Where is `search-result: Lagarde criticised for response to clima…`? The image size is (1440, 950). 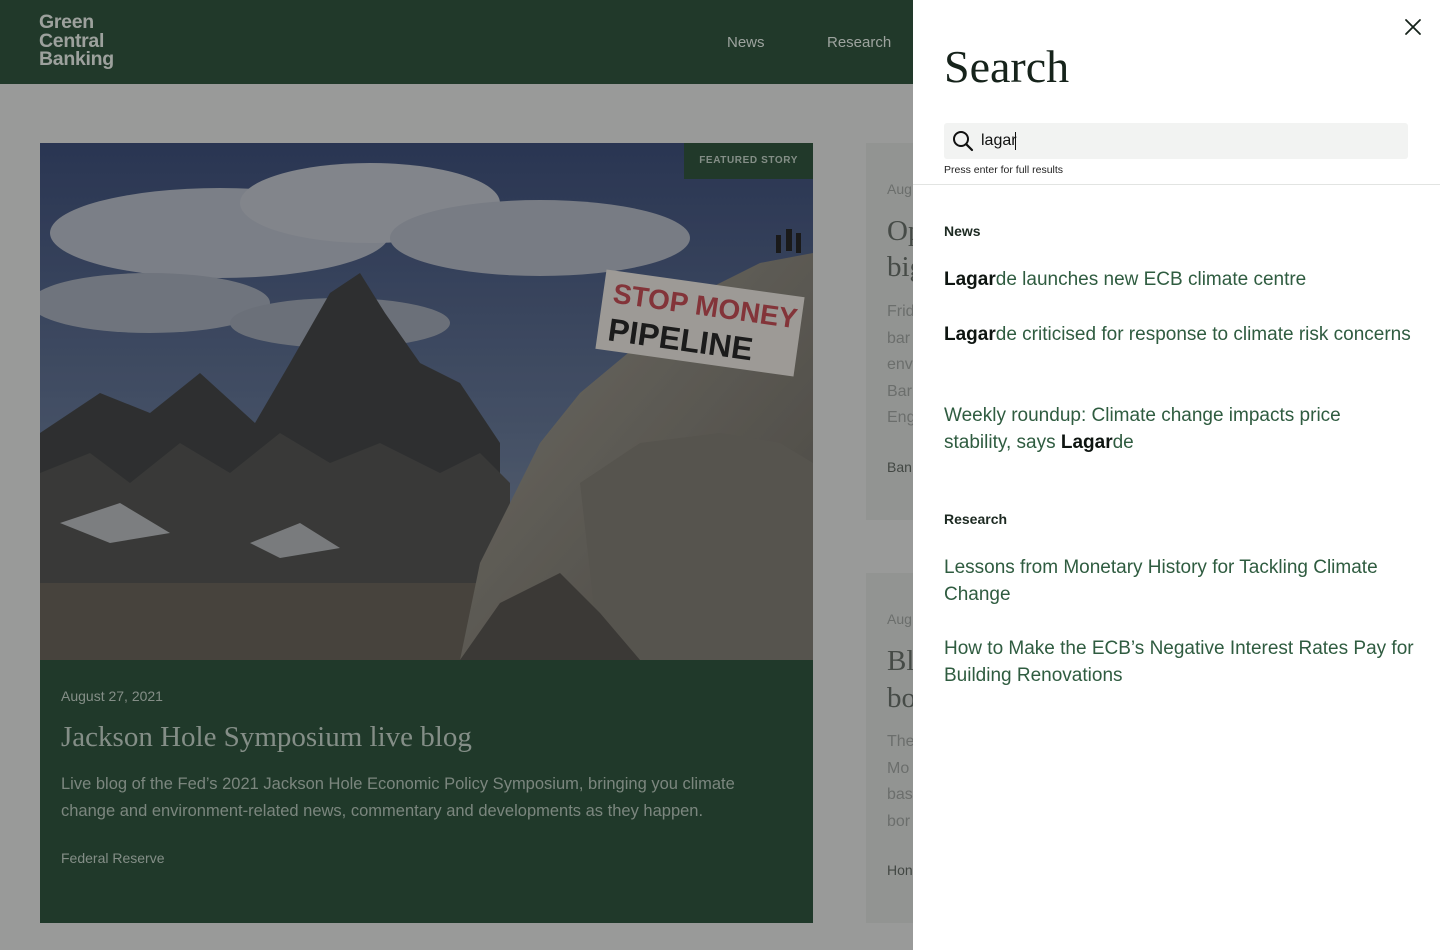
search-result: Lagarde criticised for response to clima… is located at coordinates (1179, 335).